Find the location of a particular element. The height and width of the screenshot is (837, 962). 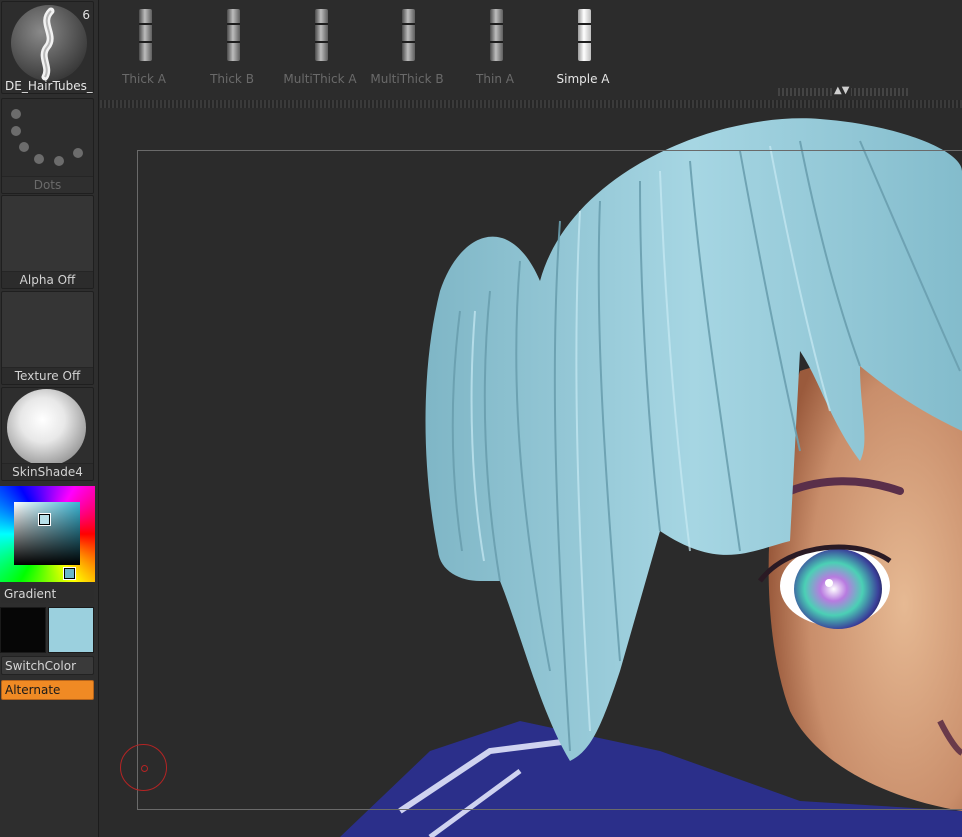

brush-subtool-count: 6 is located at coordinates (86, 15).